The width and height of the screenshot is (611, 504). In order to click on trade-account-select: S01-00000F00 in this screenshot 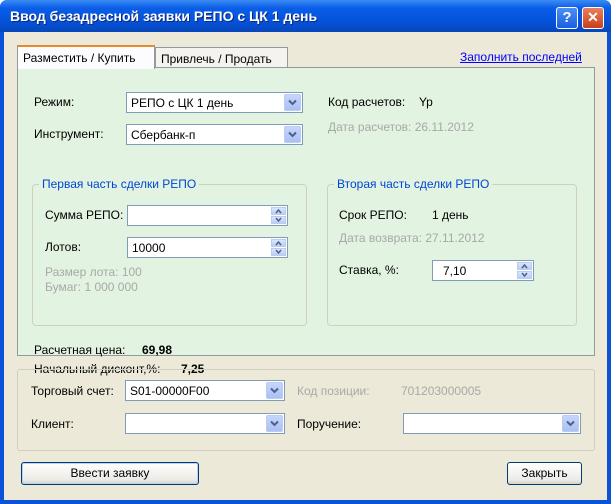, I will do `click(205, 390)`.